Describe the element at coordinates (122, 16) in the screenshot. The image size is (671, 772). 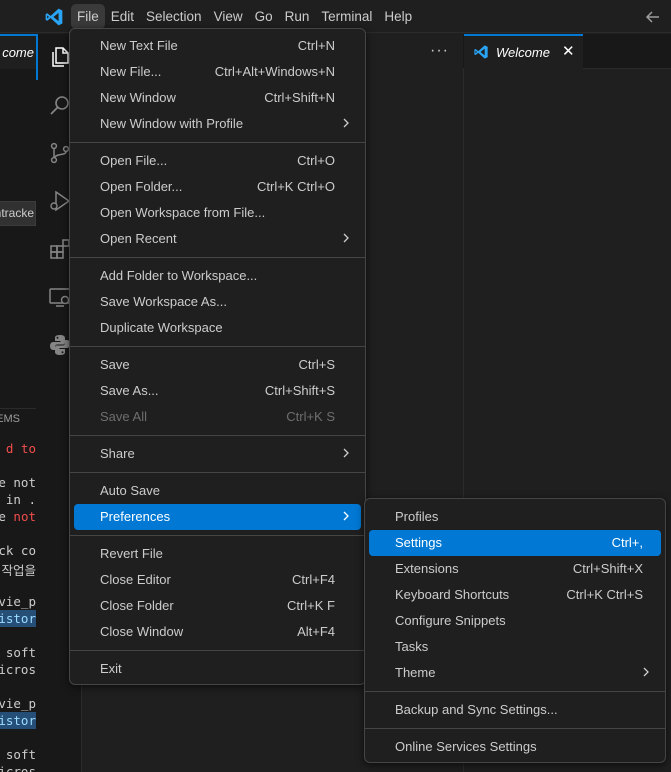
I see `menu-edit: Edit` at that location.